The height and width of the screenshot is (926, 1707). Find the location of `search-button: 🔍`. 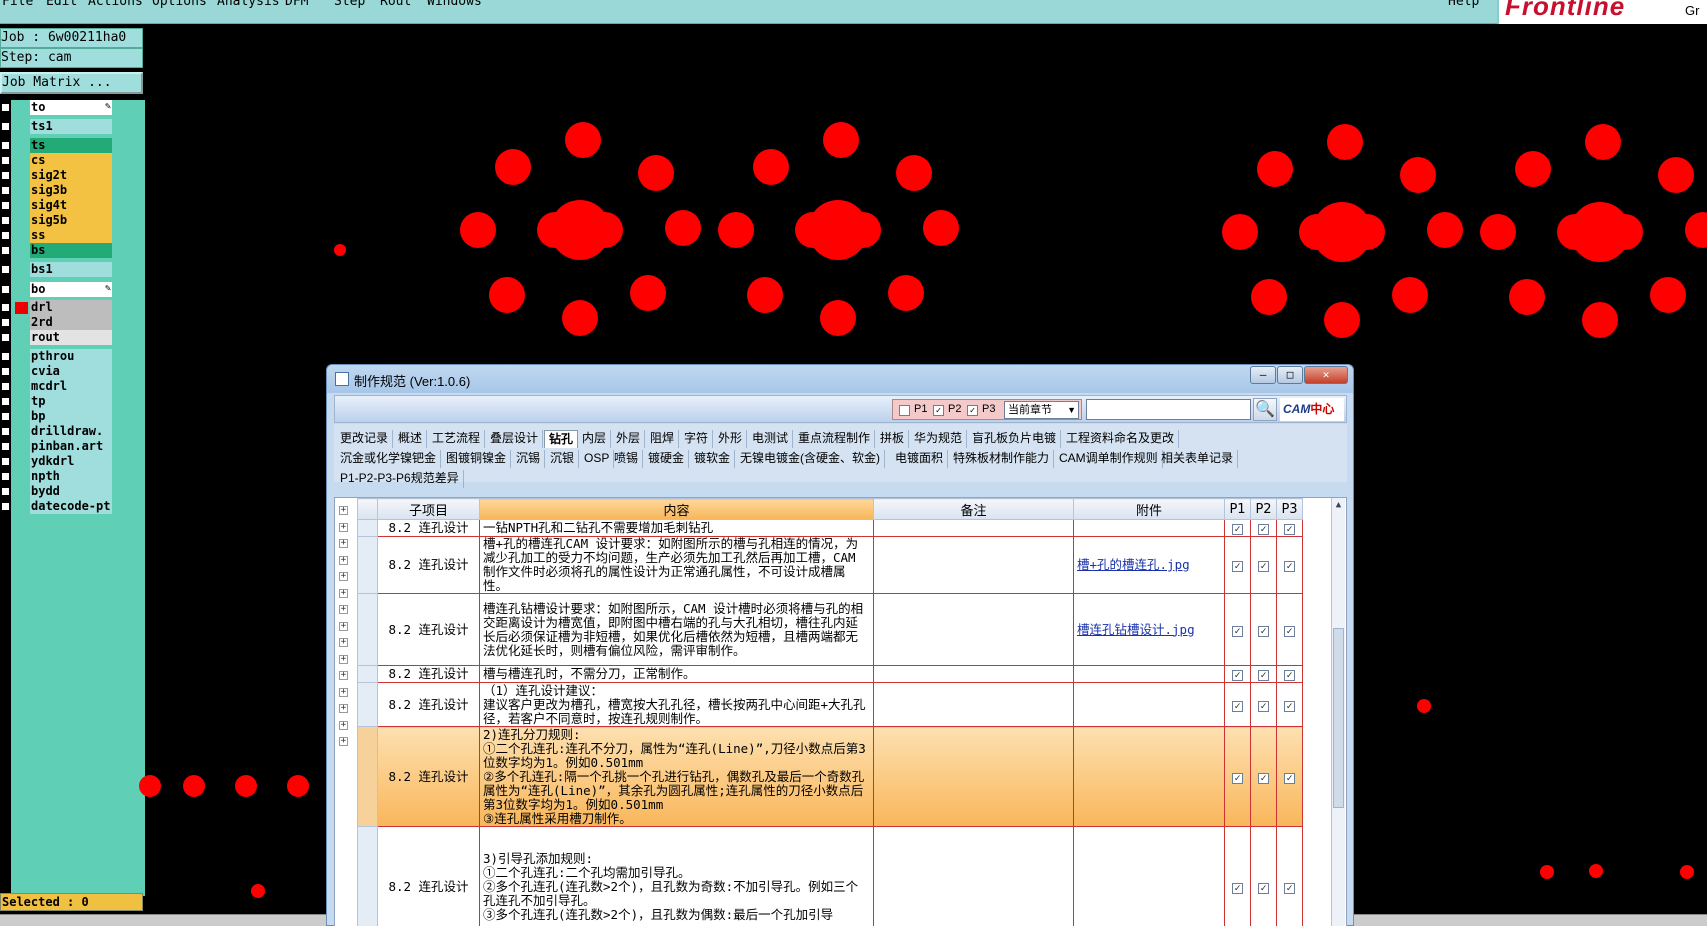

search-button: 🔍 is located at coordinates (1265, 409).